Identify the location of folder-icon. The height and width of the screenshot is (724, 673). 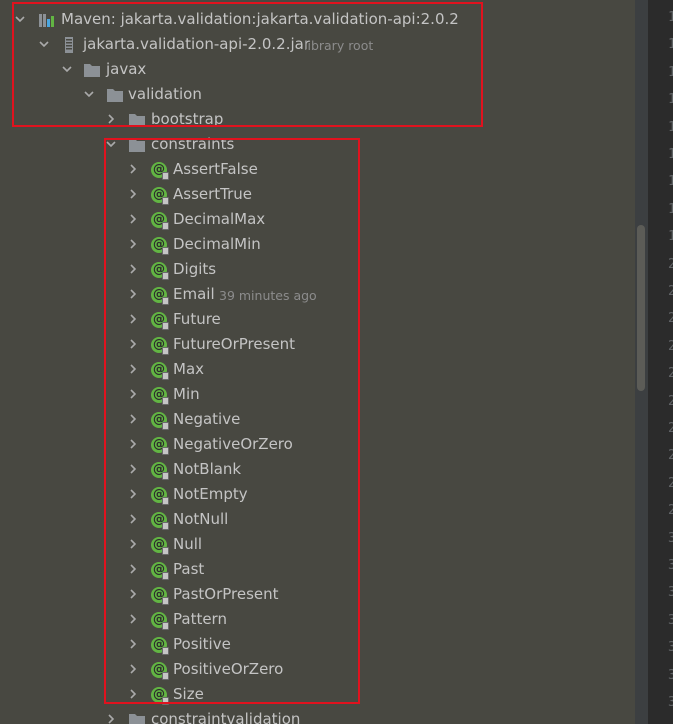
(137, 717).